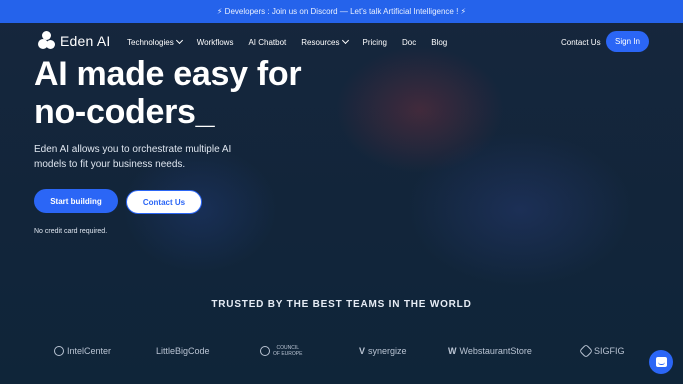  I want to click on logo-text: WebstaurantStore, so click(495, 351).